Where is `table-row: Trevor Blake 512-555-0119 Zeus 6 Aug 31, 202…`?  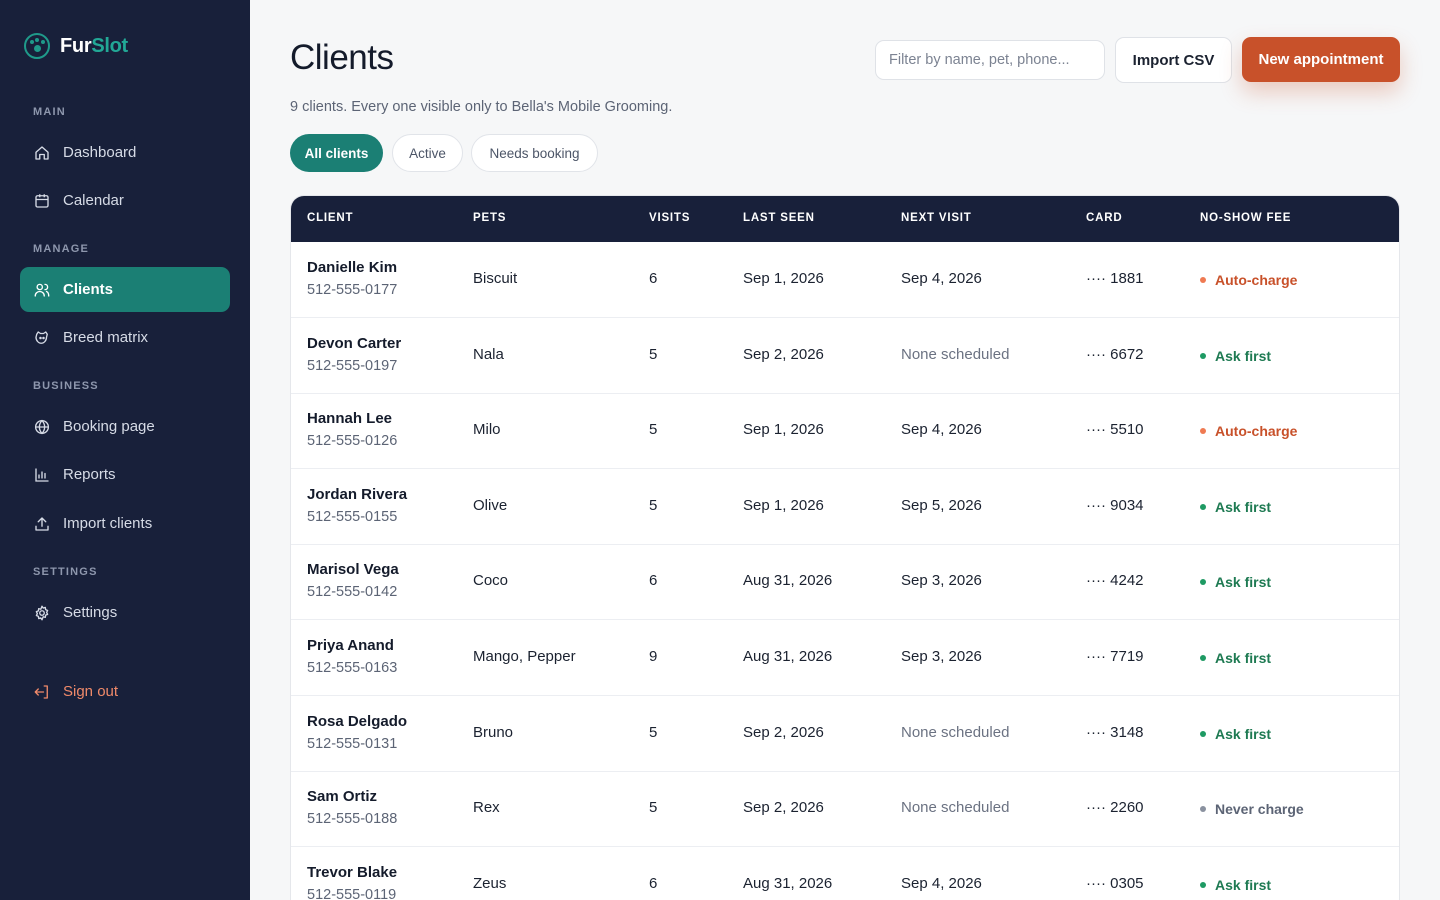
table-row: Trevor Blake 512-555-0119 Zeus 6 Aug 31, 202… is located at coordinates (845, 873).